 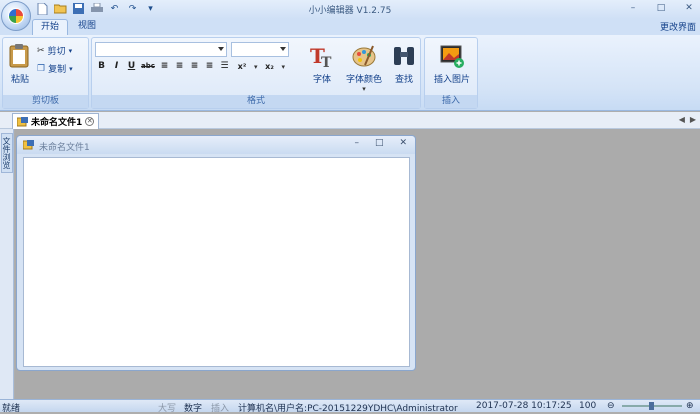 What do you see at coordinates (693, 119) in the screenshot?
I see `scroll-right-icon: ▶` at bounding box center [693, 119].